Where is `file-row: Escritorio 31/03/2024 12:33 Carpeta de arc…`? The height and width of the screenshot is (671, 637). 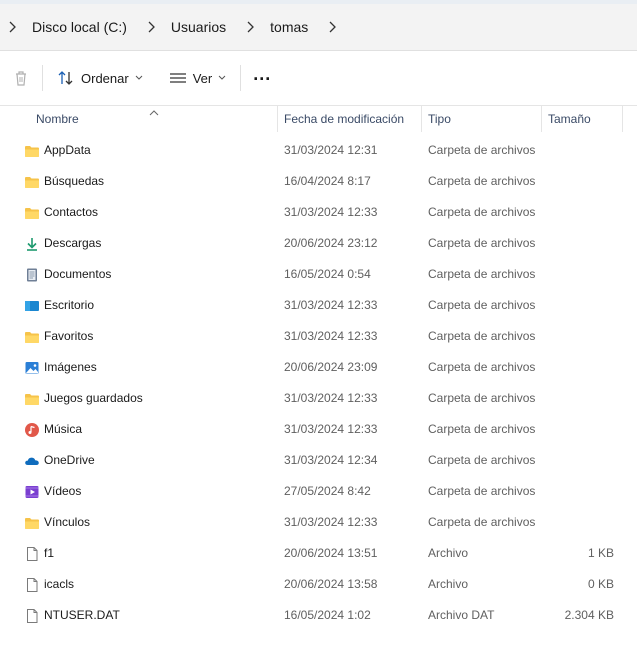 file-row: Escritorio 31/03/2024 12:33 Carpeta de arc… is located at coordinates (318, 305).